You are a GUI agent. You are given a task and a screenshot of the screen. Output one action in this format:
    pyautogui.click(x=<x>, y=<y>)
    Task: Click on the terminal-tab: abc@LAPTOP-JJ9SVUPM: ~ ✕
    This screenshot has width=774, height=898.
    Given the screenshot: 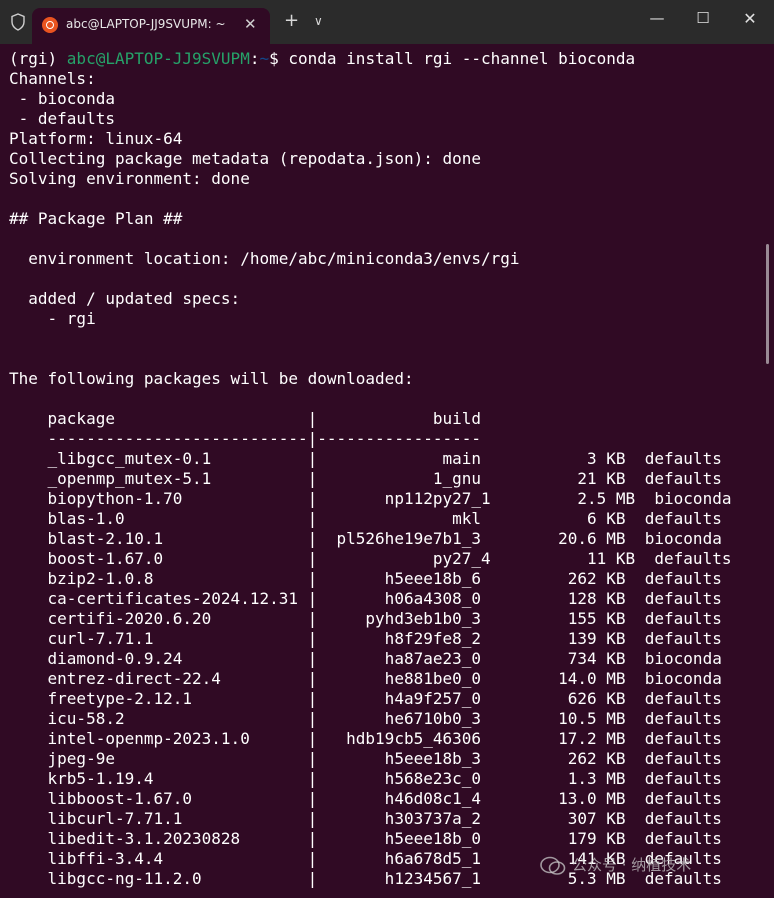 What is the action you would take?
    pyautogui.click(x=151, y=26)
    